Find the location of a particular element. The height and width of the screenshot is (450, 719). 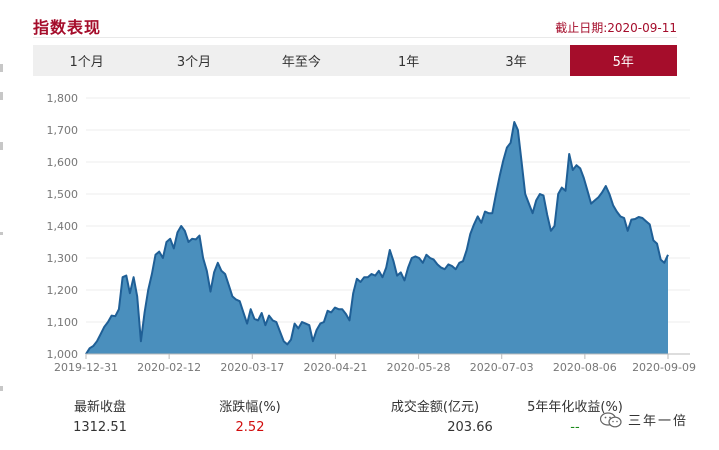

x-tick-label: 2019-12-31 is located at coordinates (86, 367).